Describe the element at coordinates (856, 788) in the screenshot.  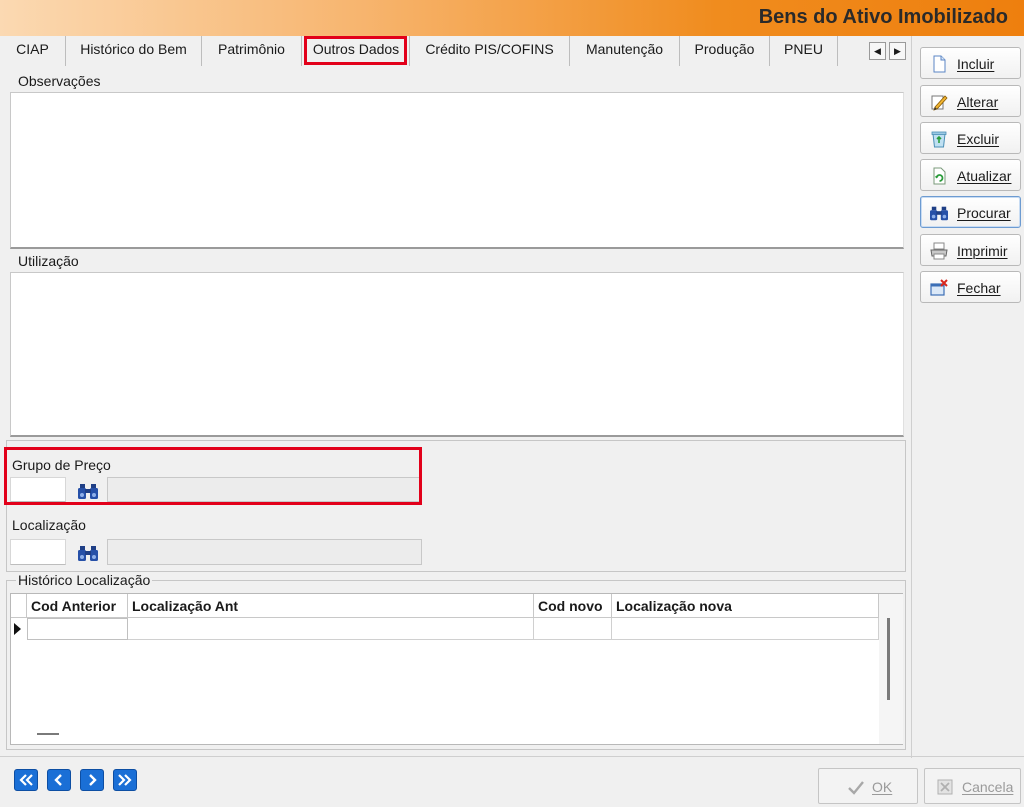
I see `check-icon` at that location.